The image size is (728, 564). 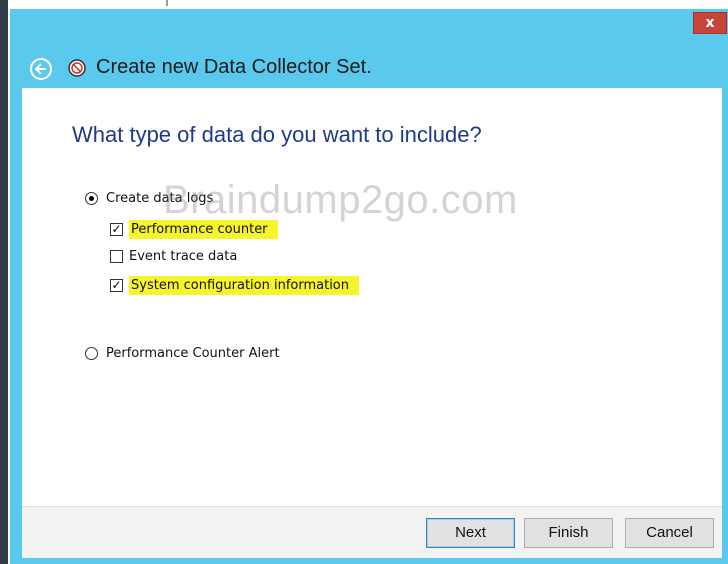 I want to click on radio-button-selected, so click(x=91, y=198).